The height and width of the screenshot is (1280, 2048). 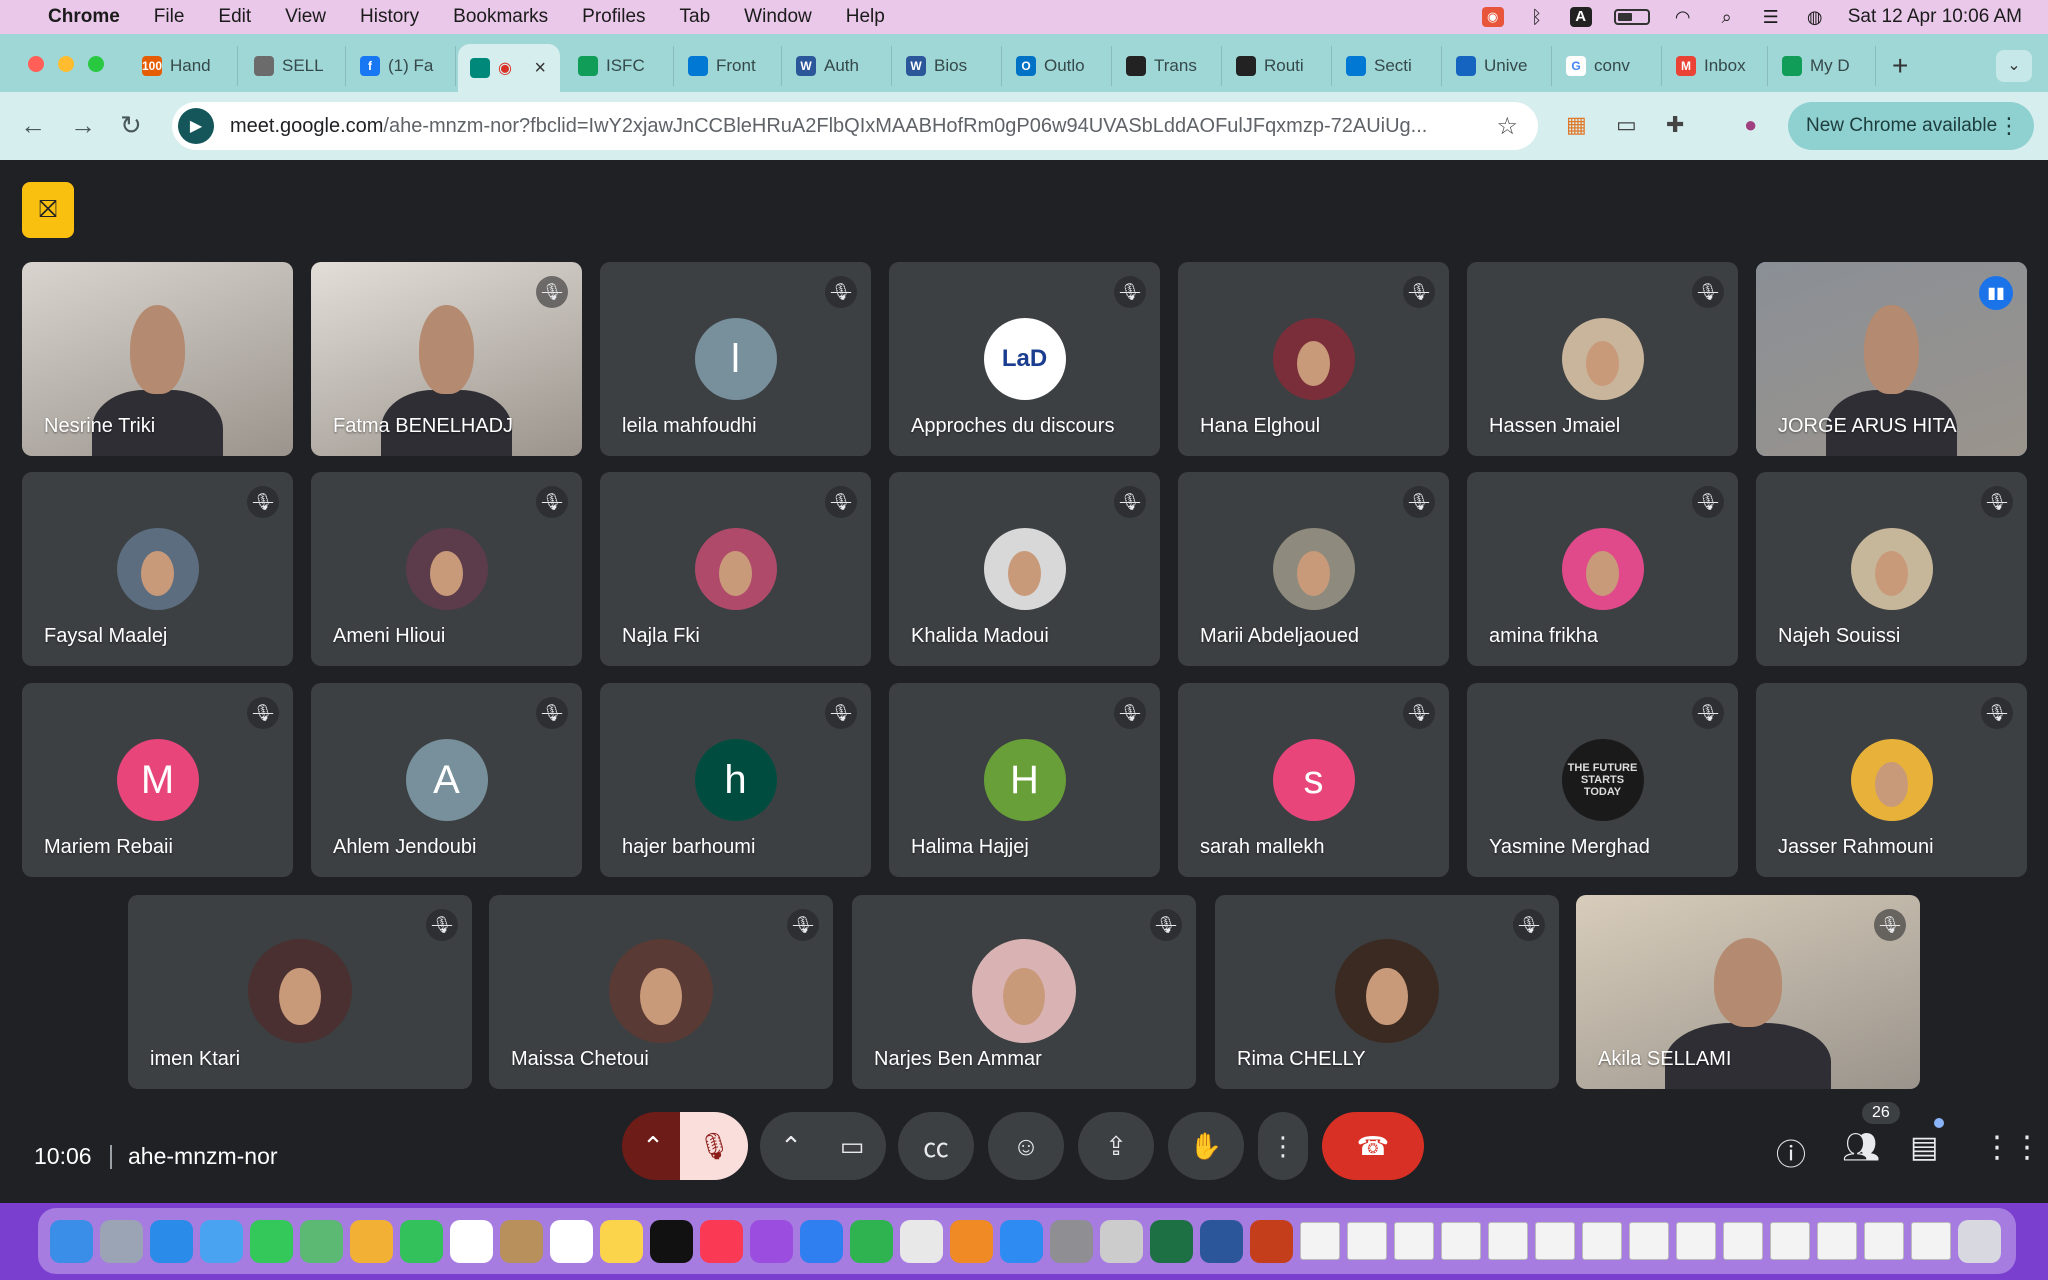 I want to click on camera-button: ▭, so click(x=852, y=1146).